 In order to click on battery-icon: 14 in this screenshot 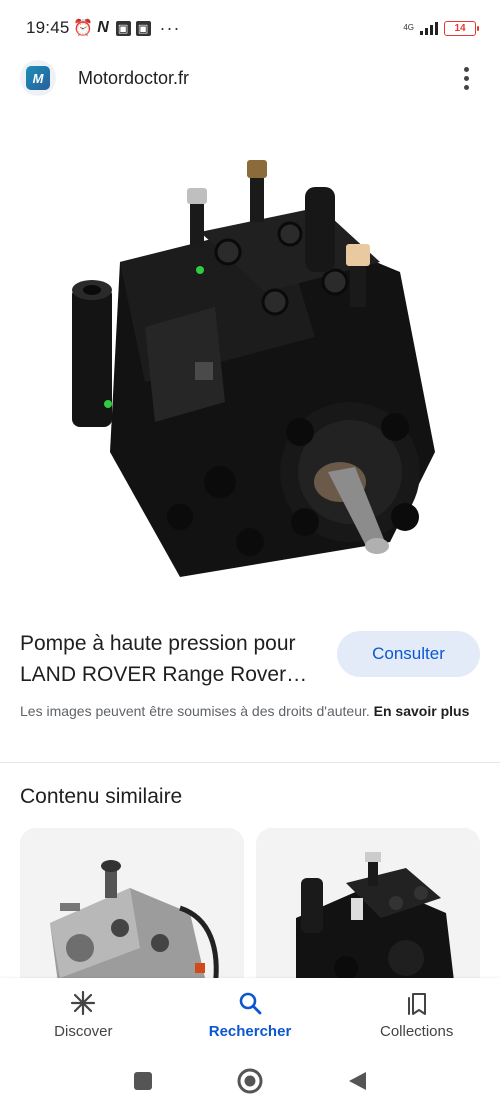, I will do `click(461, 28)`.